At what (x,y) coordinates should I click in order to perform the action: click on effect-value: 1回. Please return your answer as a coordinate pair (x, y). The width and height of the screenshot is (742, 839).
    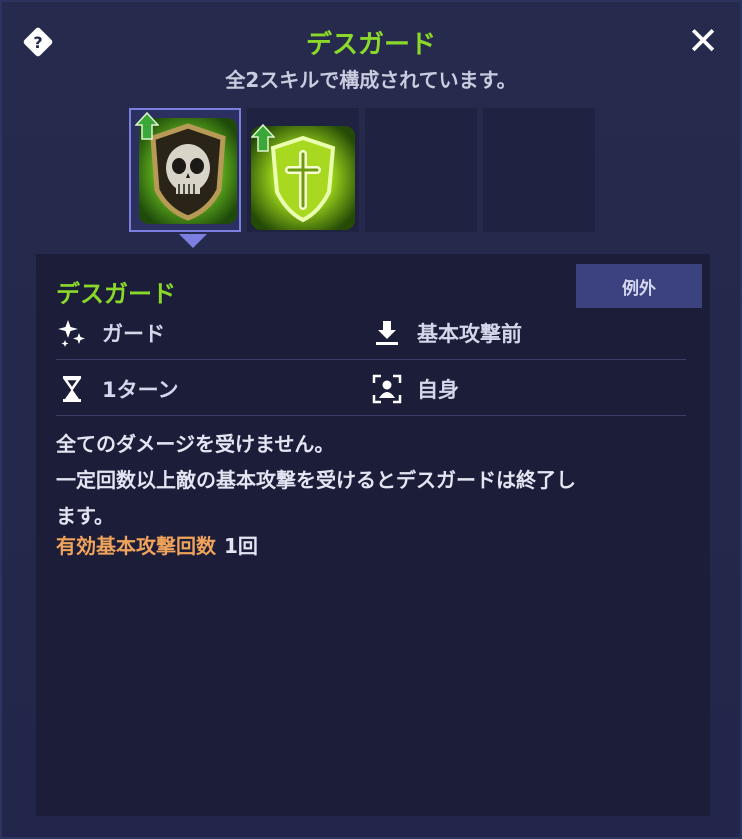
    Looking at the image, I should click on (241, 546).